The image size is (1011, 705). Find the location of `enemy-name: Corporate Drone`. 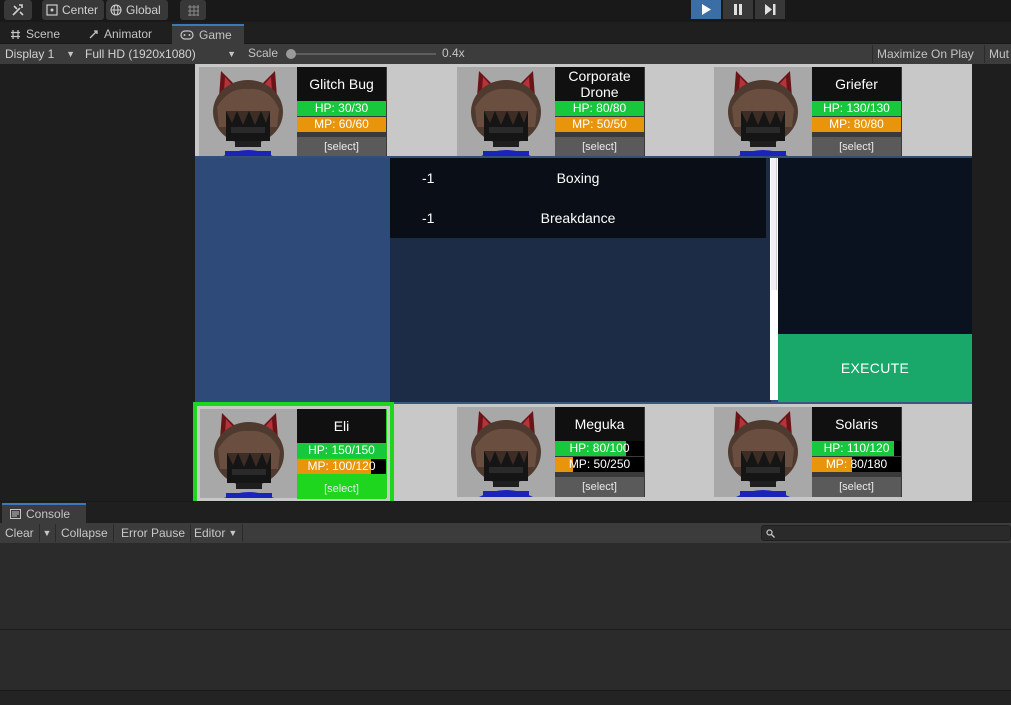

enemy-name: Corporate Drone is located at coordinates (599, 84).